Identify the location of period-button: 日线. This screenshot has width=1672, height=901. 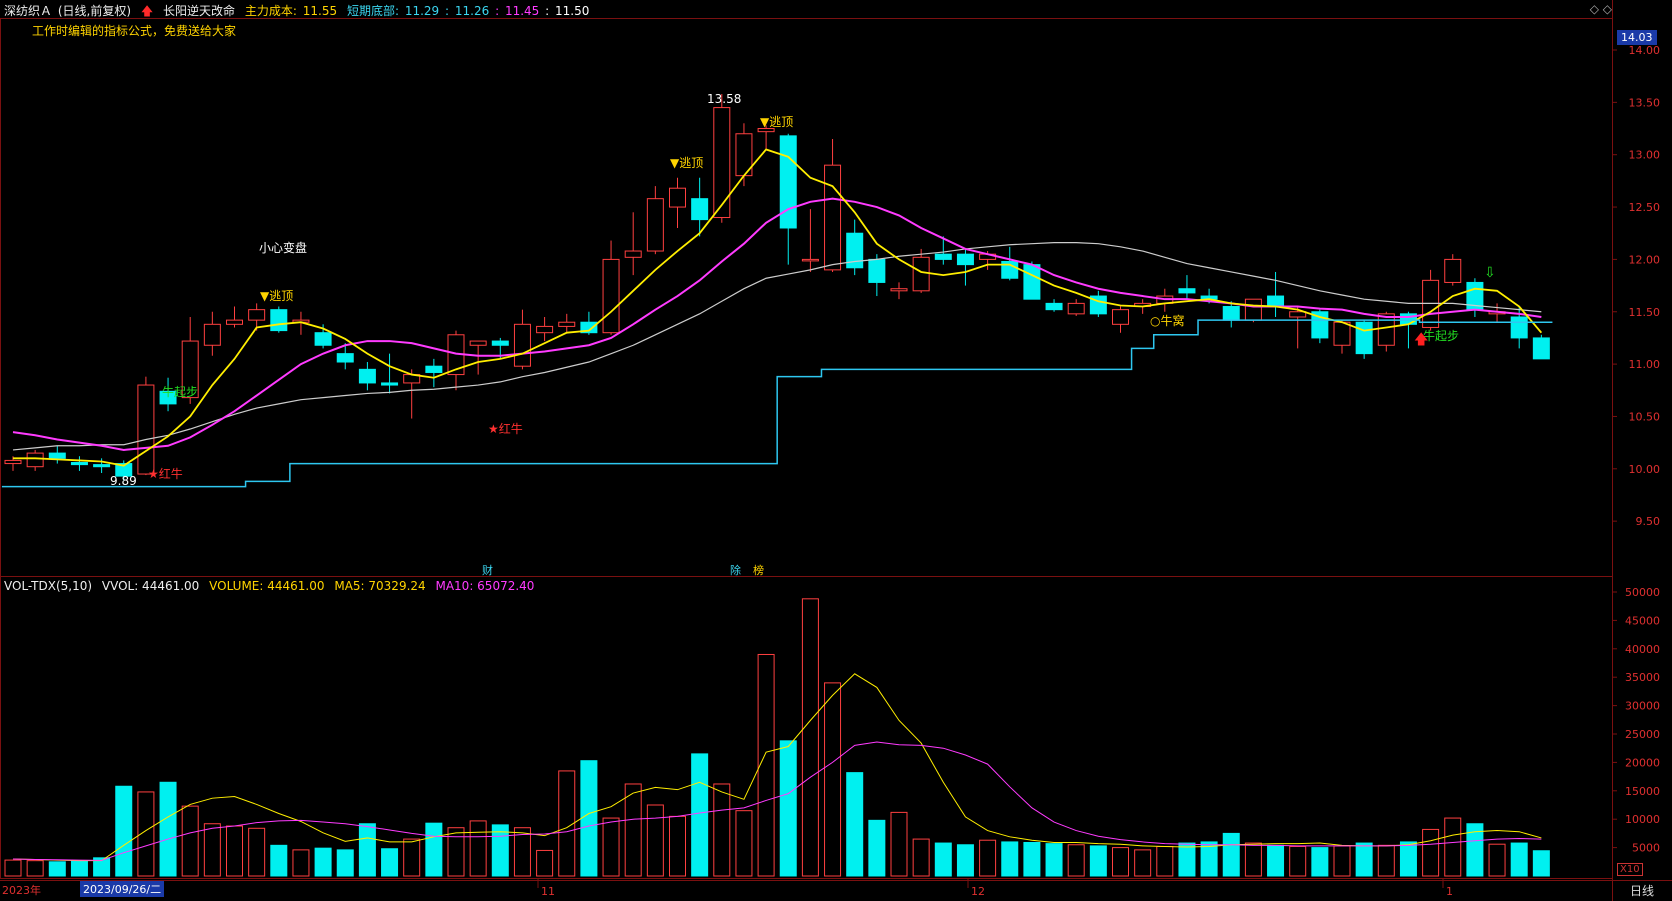
(1642, 890).